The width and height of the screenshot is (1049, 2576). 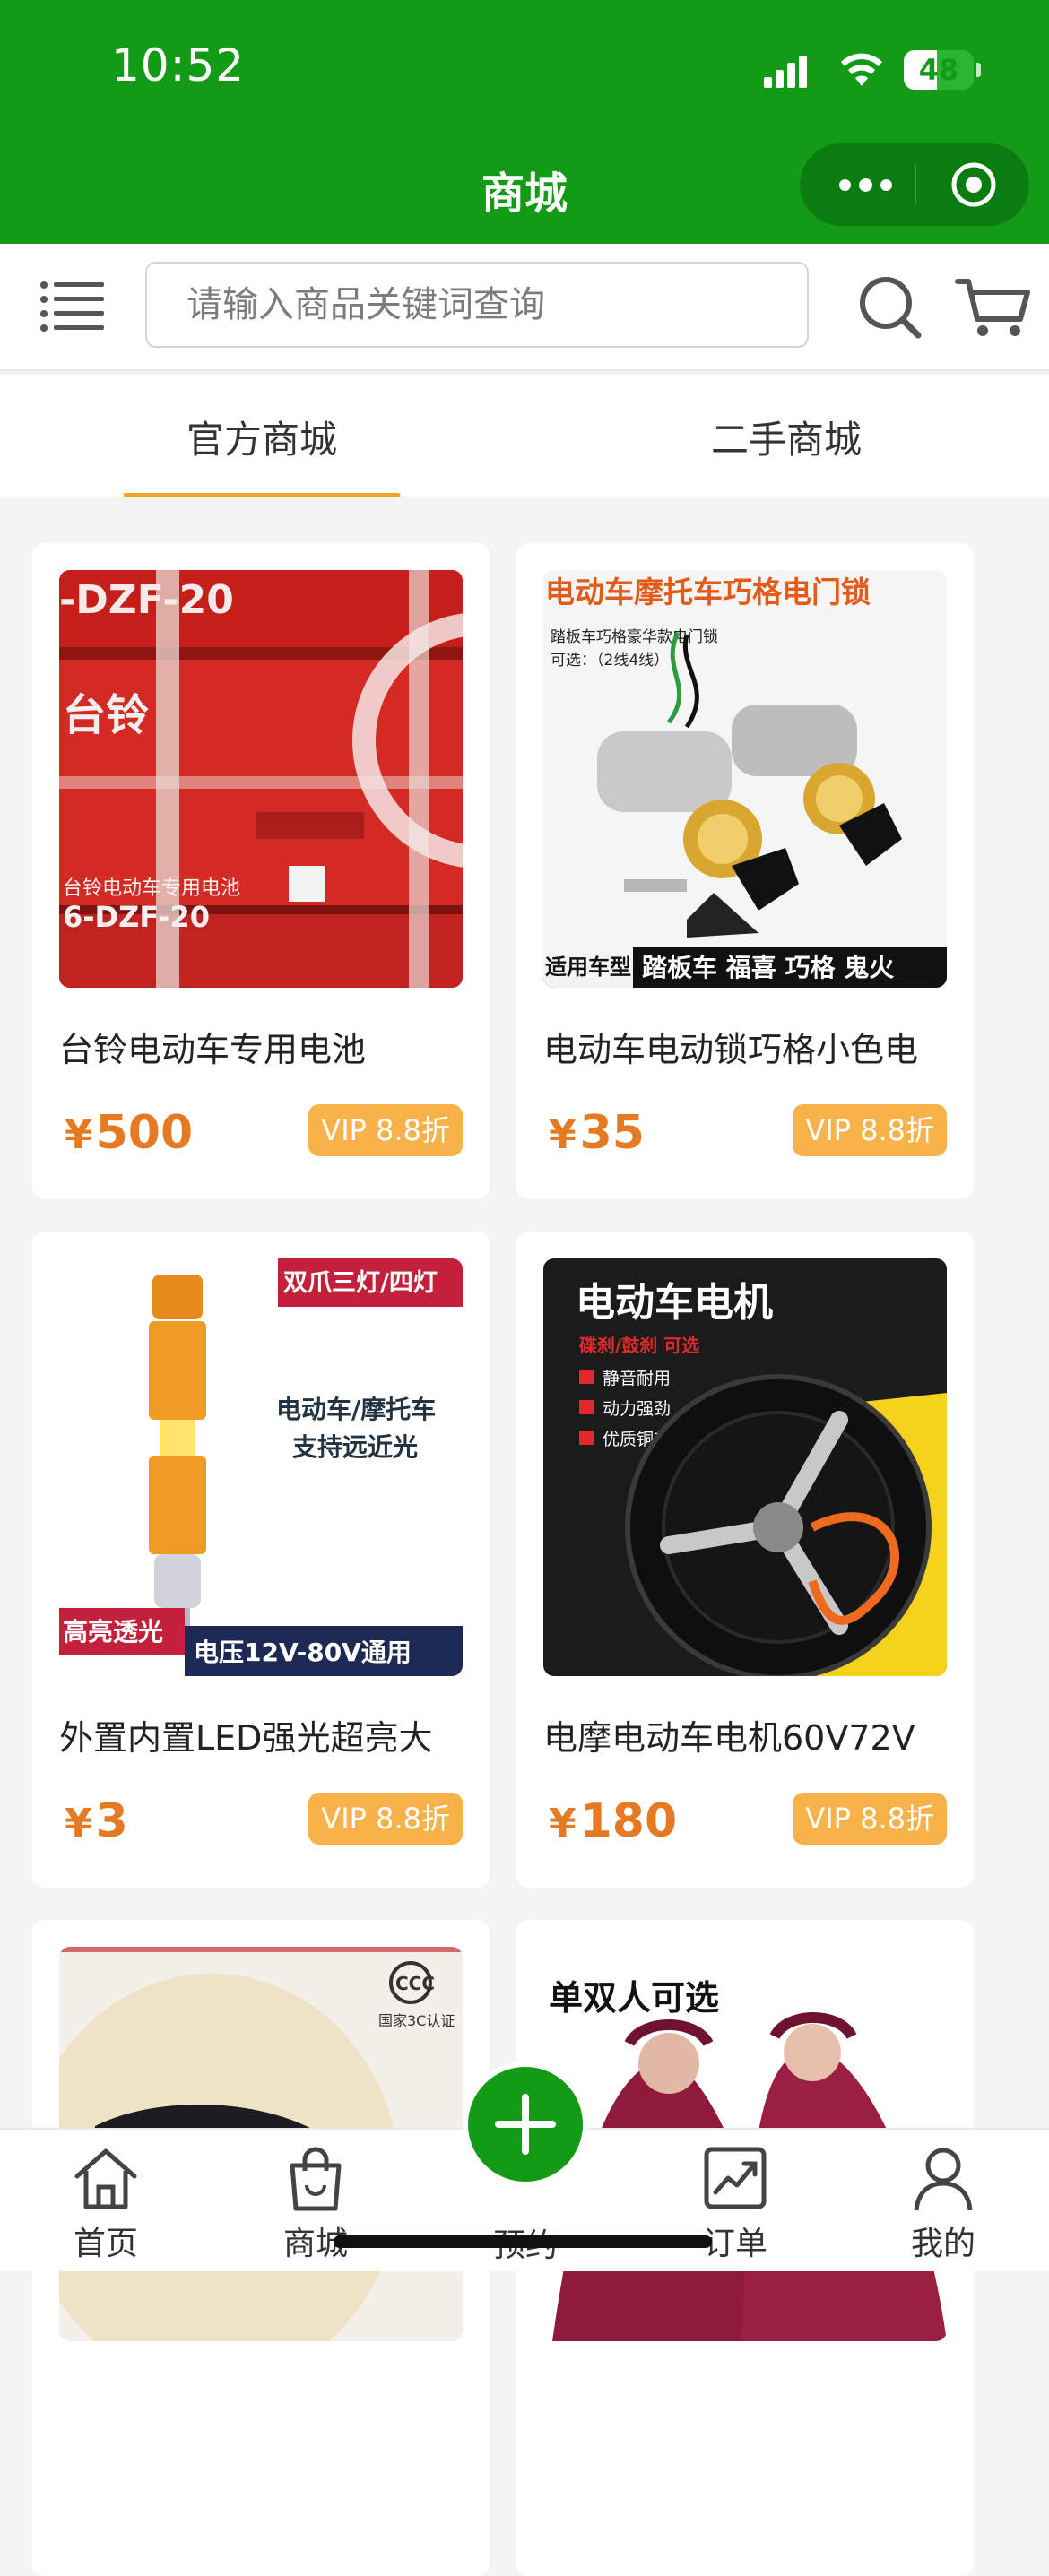 I want to click on image-text: 电动车摩托车巧格电门锁, so click(x=708, y=592).